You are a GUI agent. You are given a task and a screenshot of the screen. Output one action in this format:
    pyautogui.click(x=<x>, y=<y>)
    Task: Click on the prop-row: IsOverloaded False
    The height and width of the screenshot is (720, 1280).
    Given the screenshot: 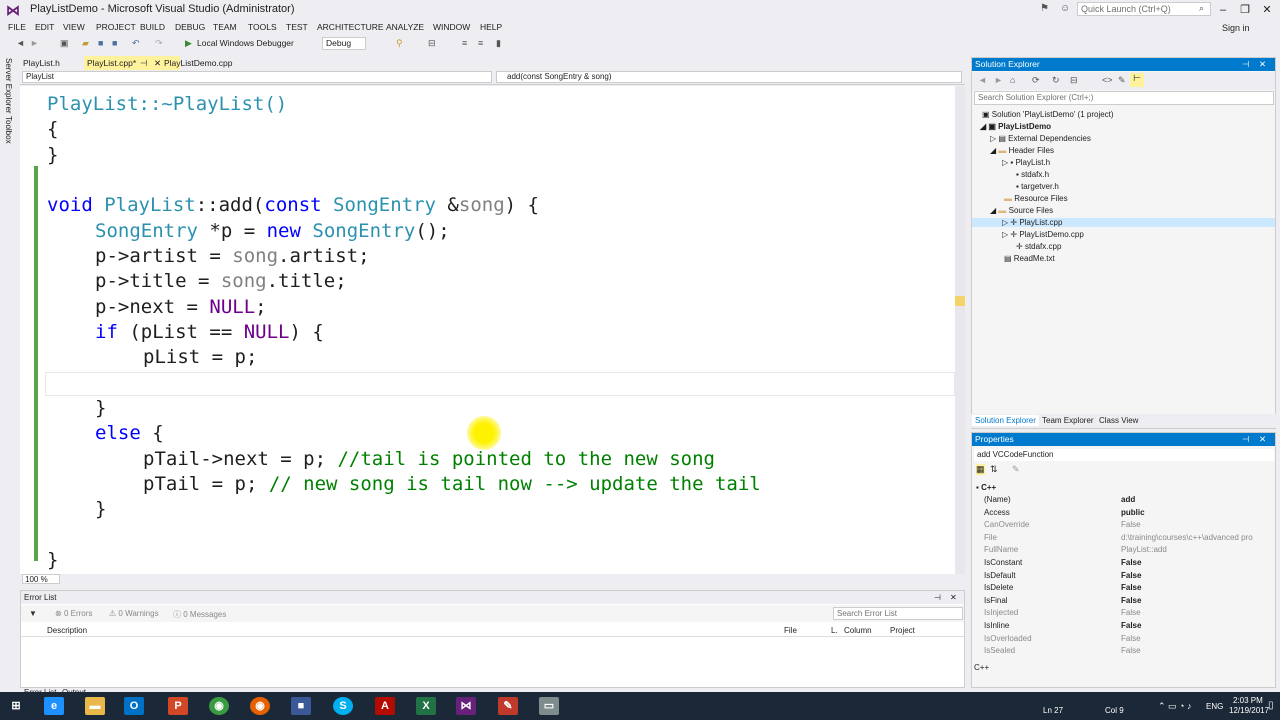 What is the action you would take?
    pyautogui.click(x=1129, y=640)
    